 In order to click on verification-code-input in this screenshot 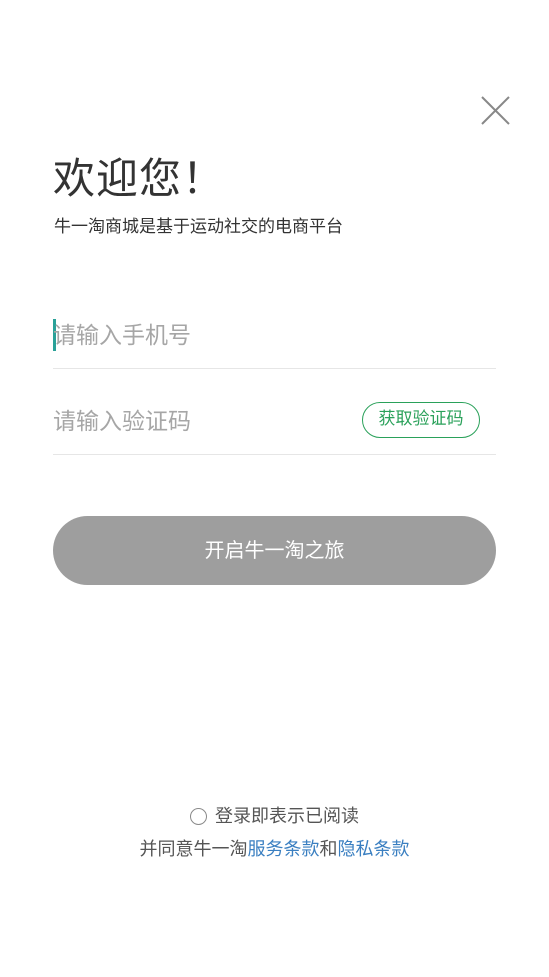, I will do `click(203, 422)`.